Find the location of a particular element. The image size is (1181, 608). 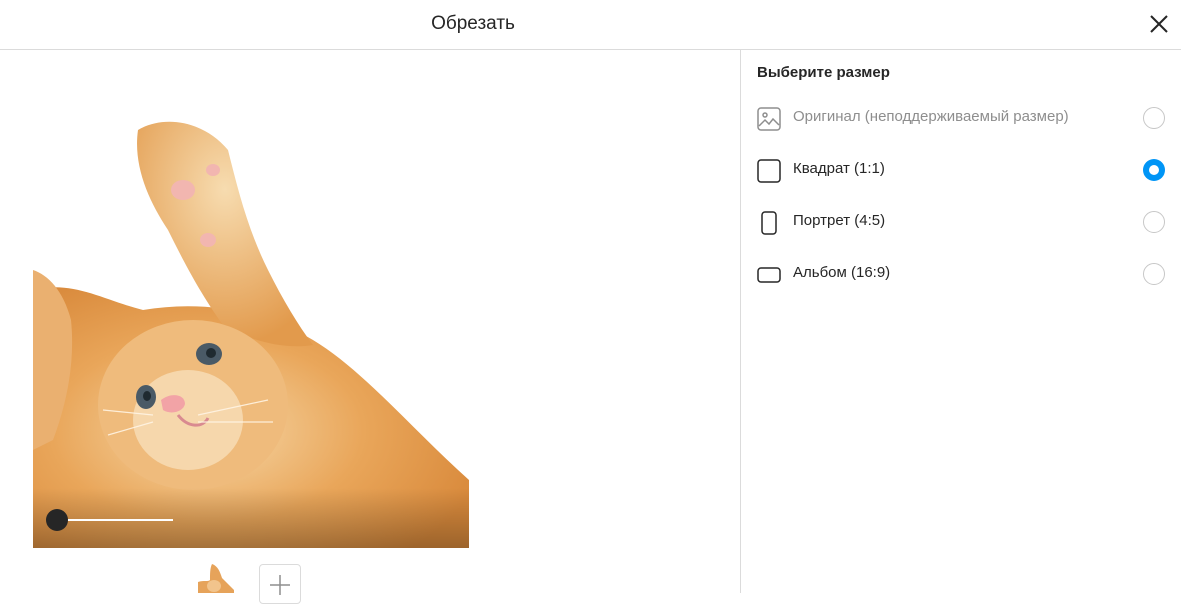

zoom-slider-handle is located at coordinates (57, 520).